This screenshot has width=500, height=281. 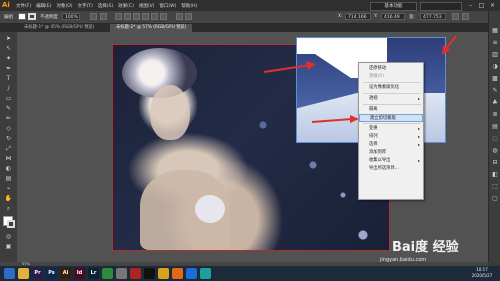 What do you see at coordinates (188, 16) in the screenshot?
I see `transform-icon` at bounding box center [188, 16].